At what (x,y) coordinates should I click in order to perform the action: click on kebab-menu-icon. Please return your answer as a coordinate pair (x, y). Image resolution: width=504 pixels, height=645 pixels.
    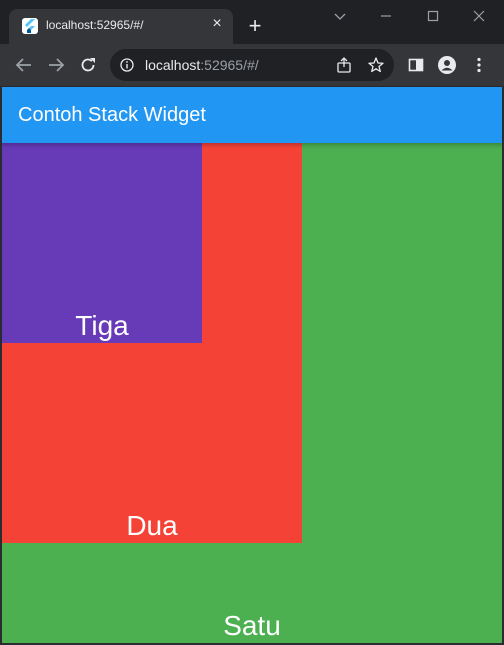
    Looking at the image, I should click on (479, 65).